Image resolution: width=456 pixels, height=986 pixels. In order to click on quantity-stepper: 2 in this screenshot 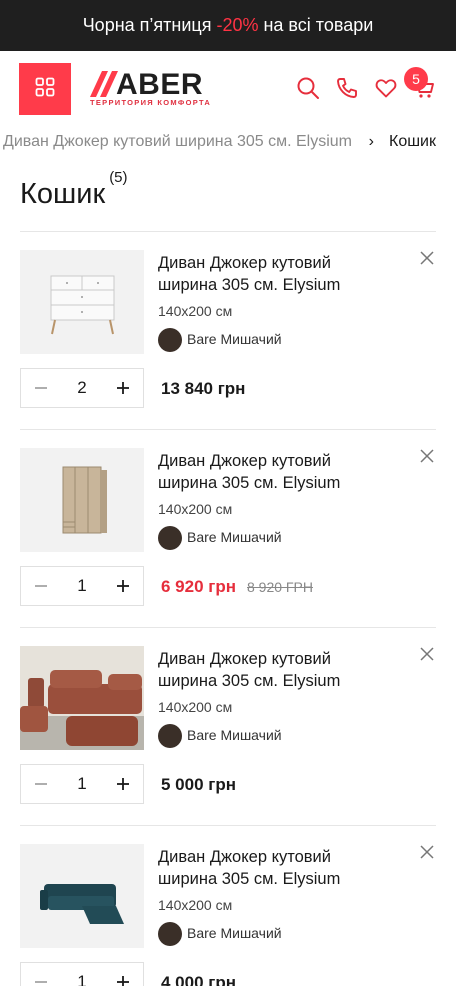, I will do `click(82, 388)`.